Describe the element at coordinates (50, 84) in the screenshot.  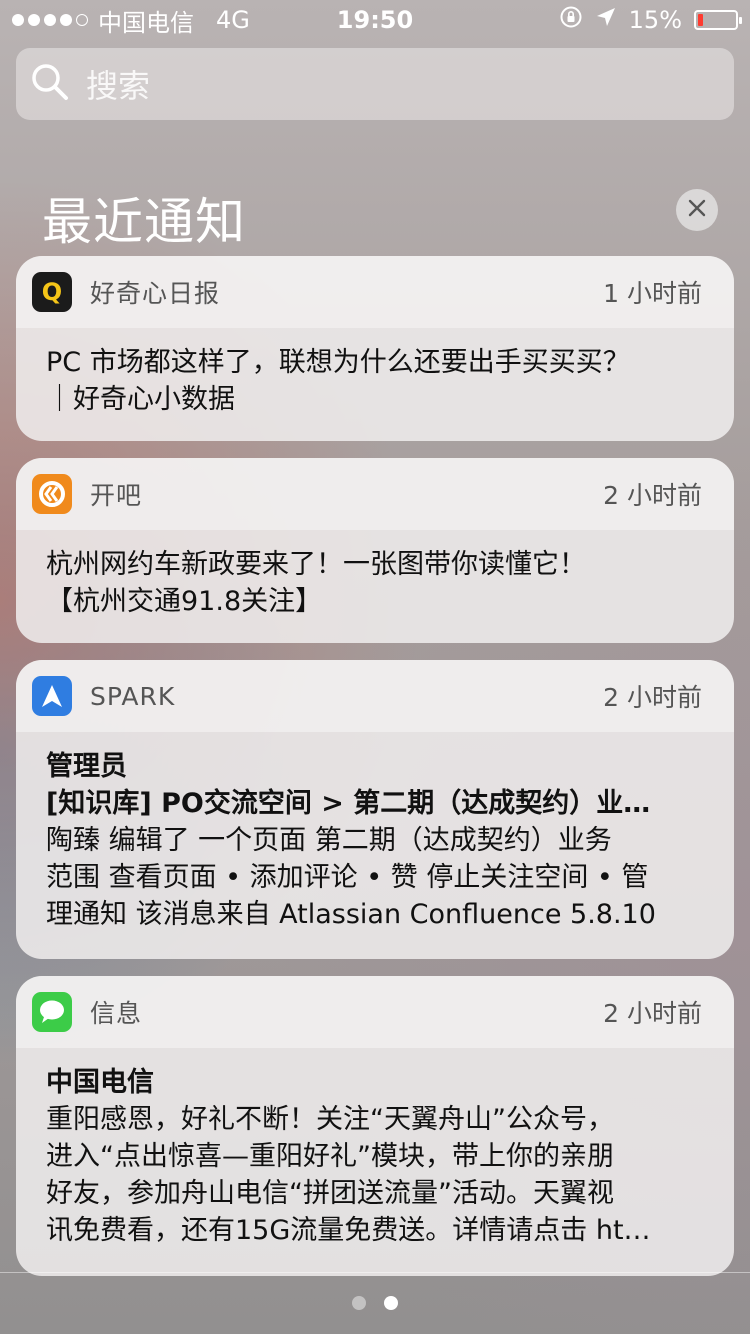
I see `search-icon` at that location.